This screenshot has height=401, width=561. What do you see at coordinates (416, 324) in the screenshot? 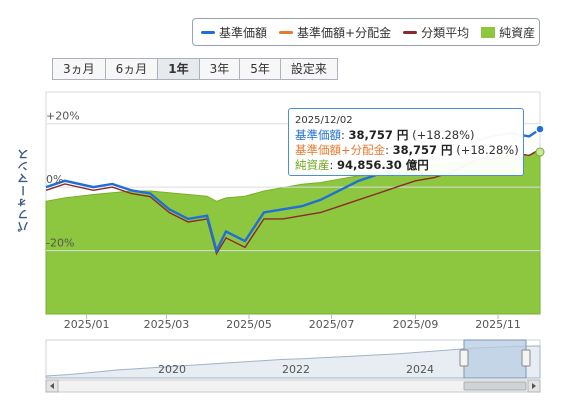
I see `x-tick-label: 2025/09` at bounding box center [416, 324].